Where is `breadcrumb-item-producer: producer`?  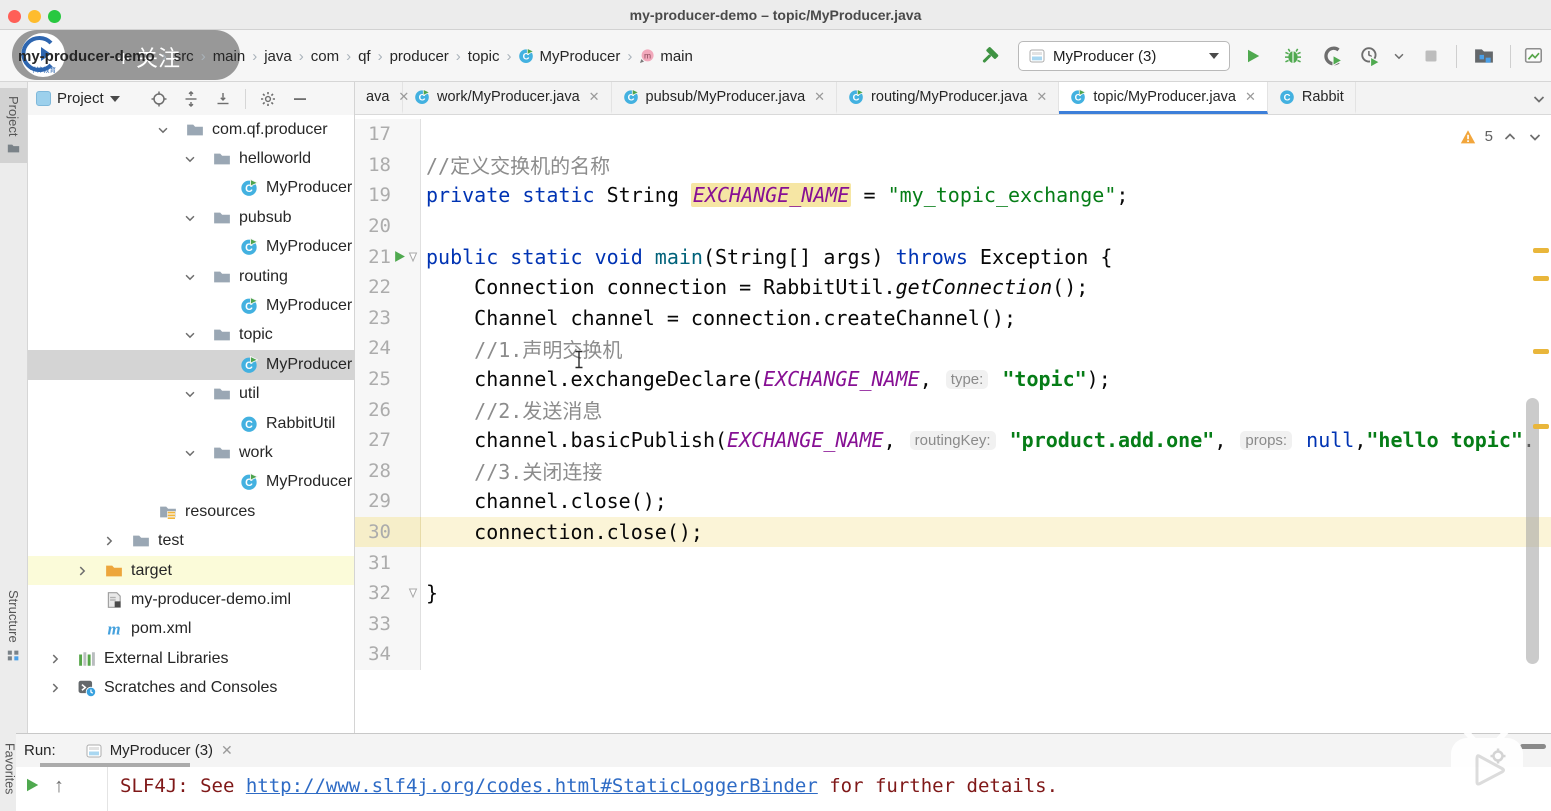 breadcrumb-item-producer: producer is located at coordinates (419, 56).